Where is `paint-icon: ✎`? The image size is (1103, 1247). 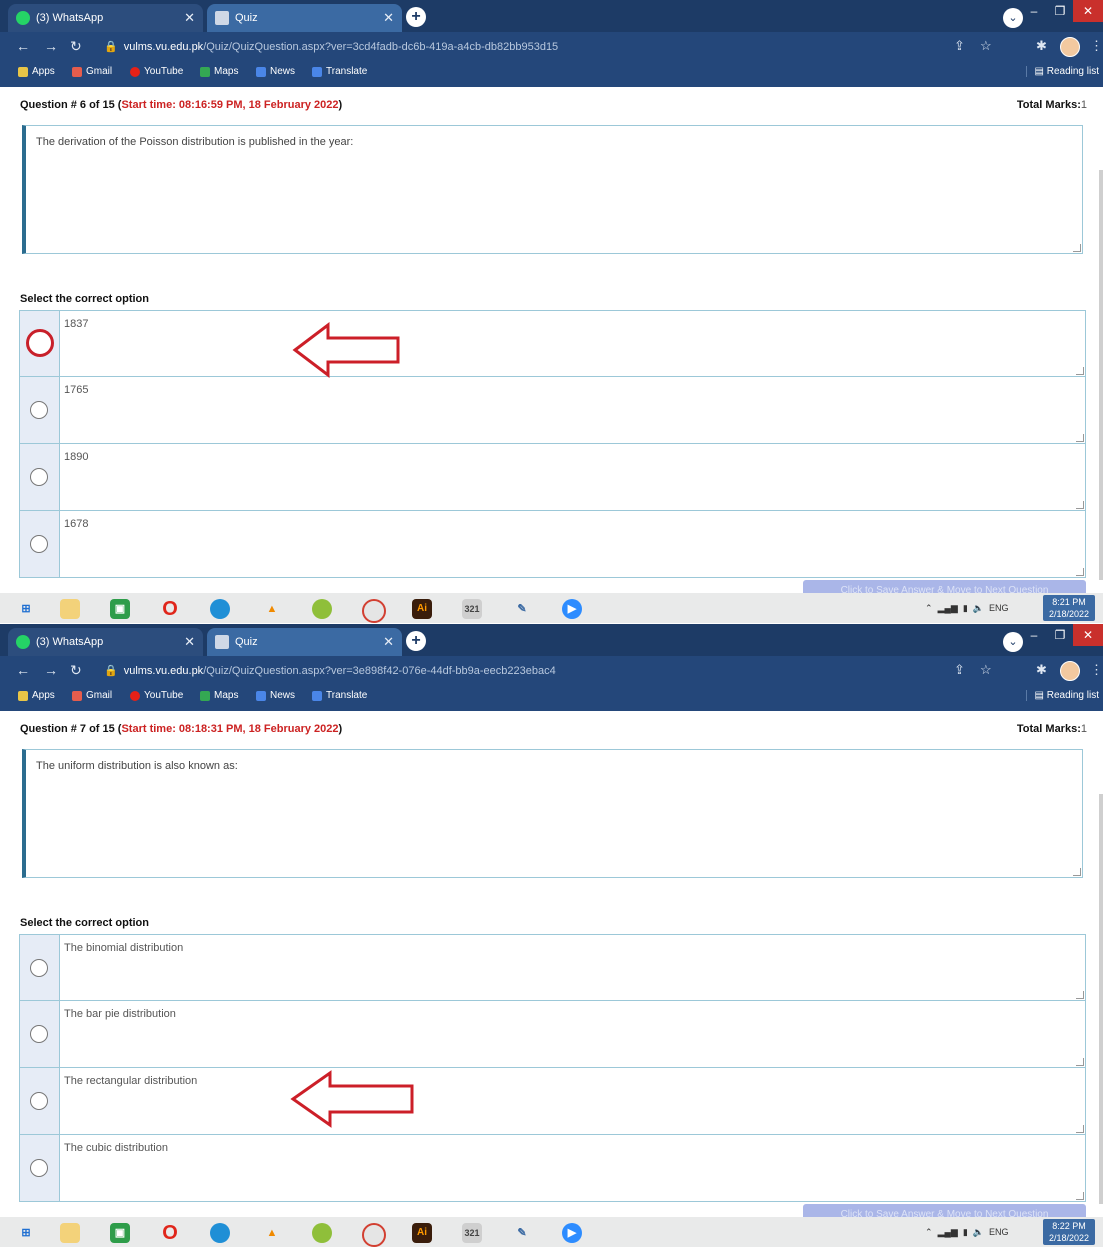 paint-icon: ✎ is located at coordinates (522, 609).